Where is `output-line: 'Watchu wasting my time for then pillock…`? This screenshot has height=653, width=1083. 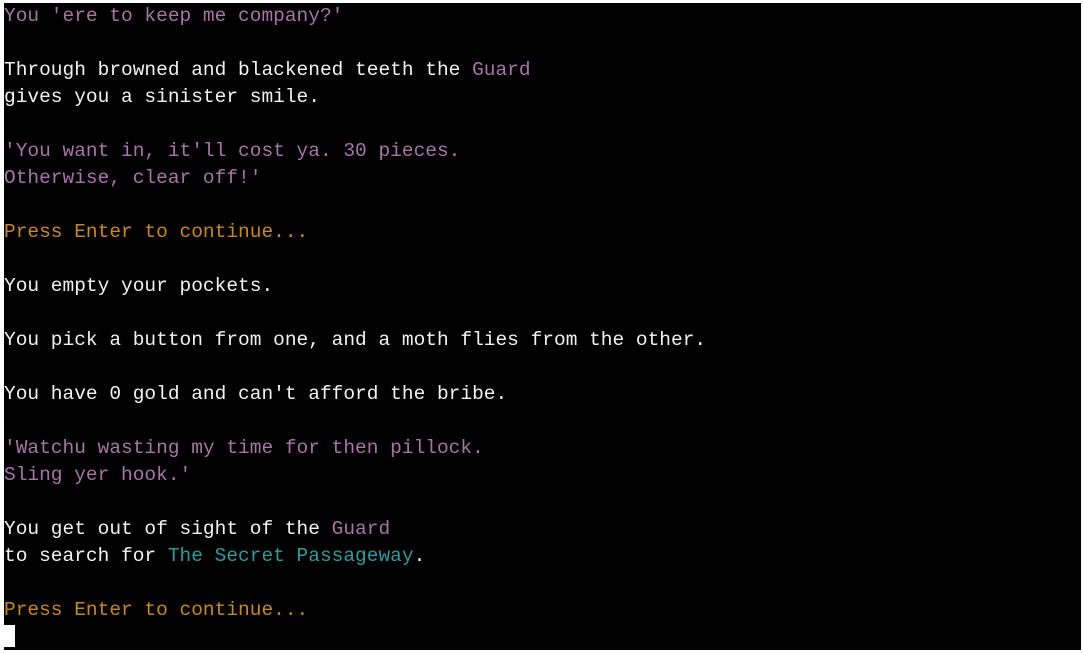
output-line: 'Watchu wasting my time for then pillock… is located at coordinates (542, 448).